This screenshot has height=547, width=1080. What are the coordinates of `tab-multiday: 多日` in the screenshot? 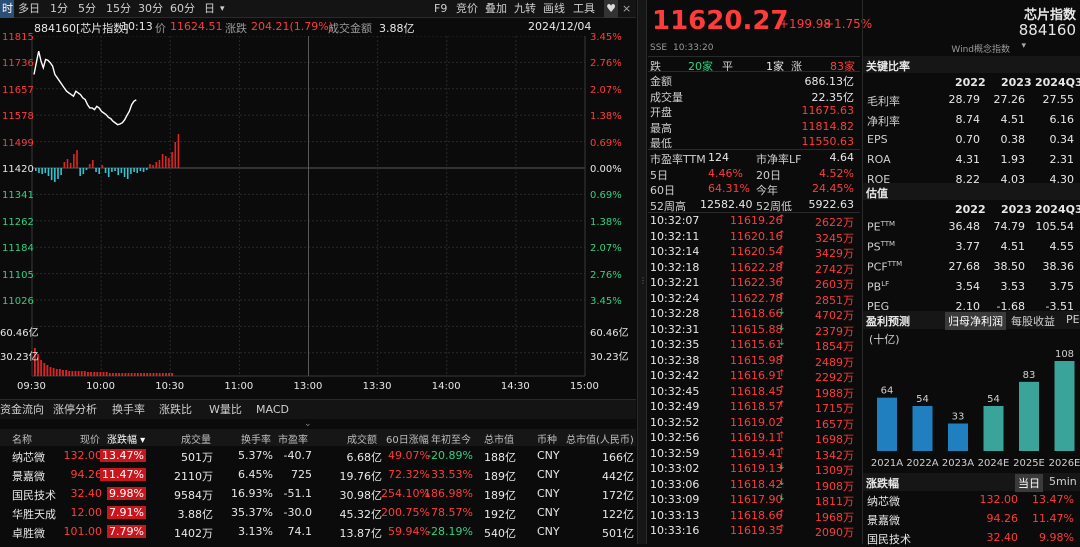 It's located at (29, 9).